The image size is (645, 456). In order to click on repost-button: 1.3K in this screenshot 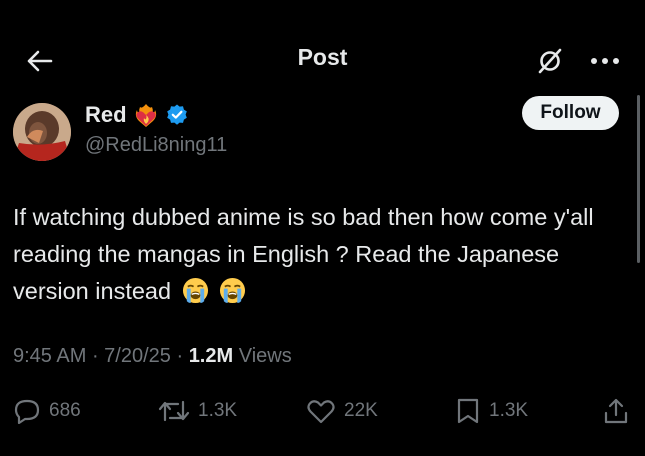, I will do `click(197, 411)`.